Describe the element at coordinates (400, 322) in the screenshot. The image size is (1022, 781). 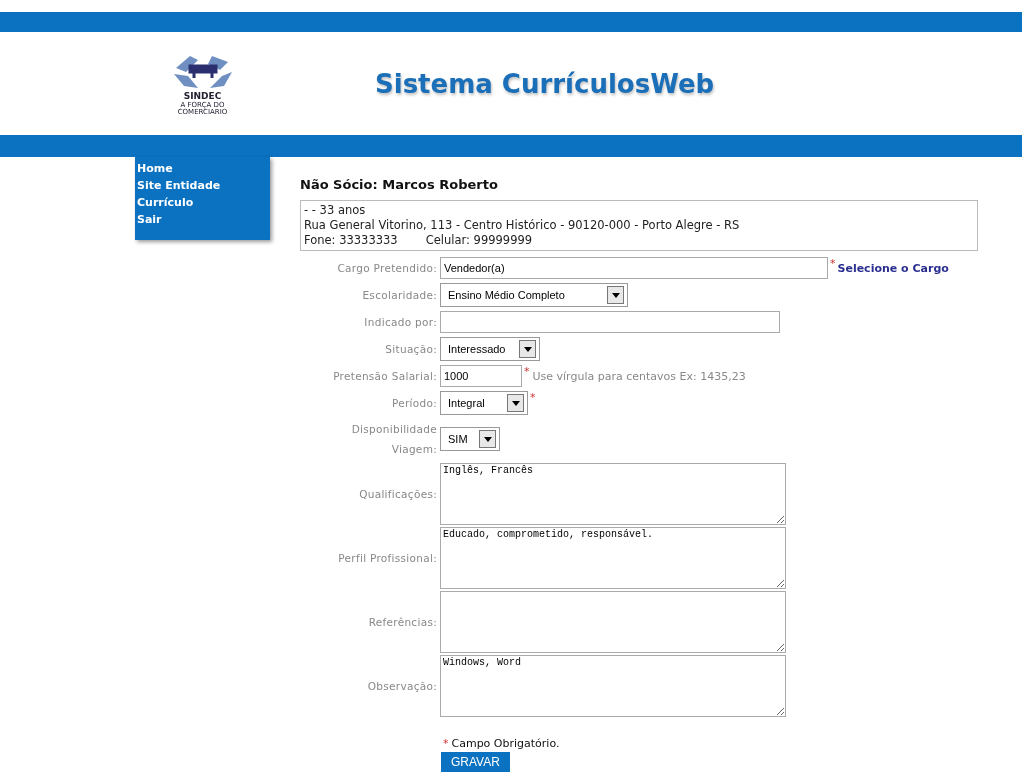
I see `field-label: Indicado por:` at that location.